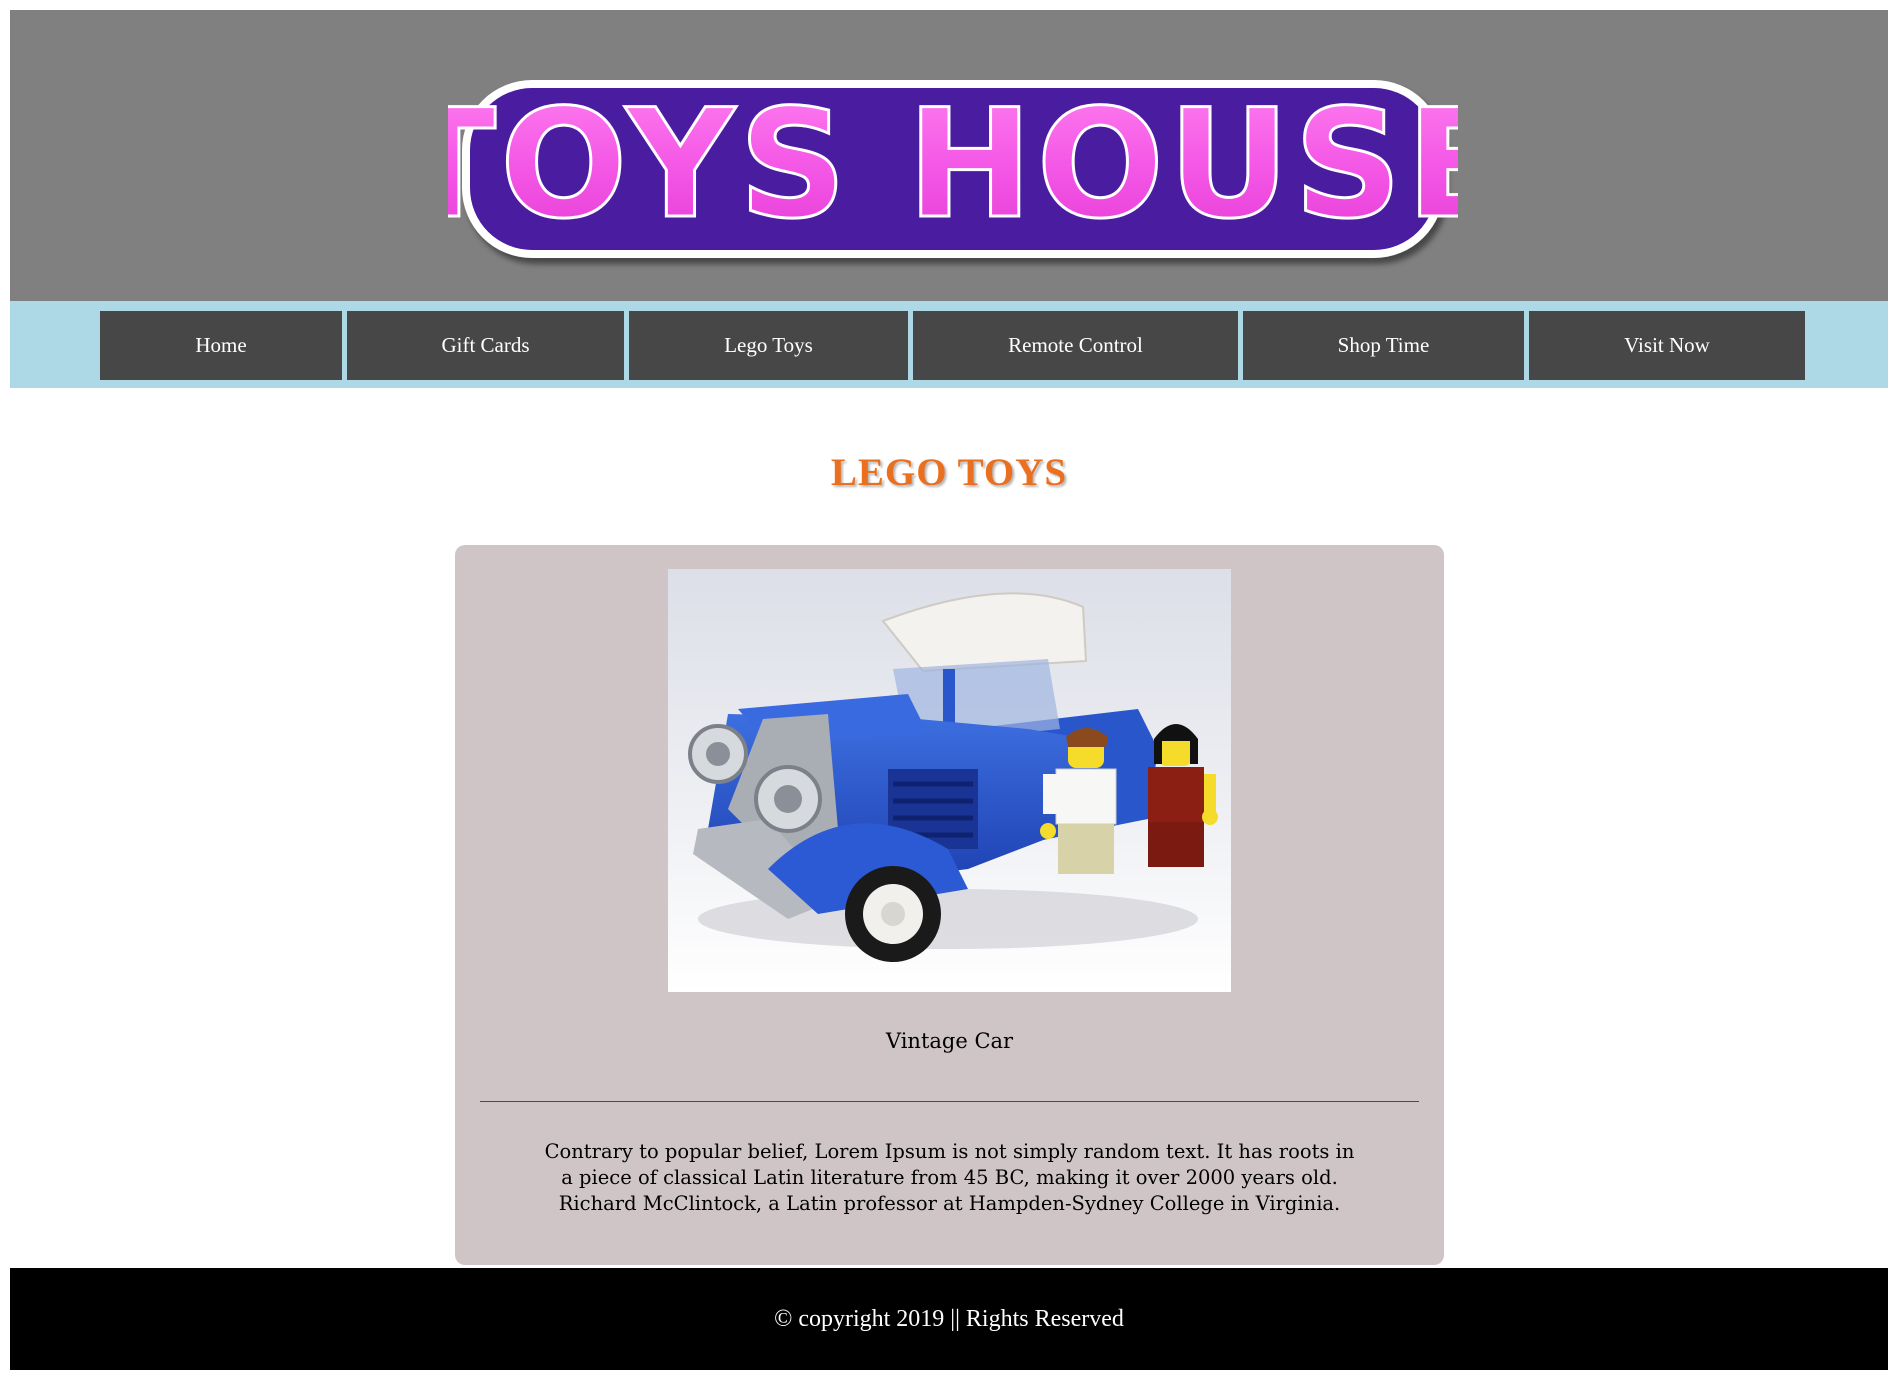 This screenshot has height=1380, width=1898. I want to click on toys-house-logo: TOYS HOUSE, so click(953, 168).